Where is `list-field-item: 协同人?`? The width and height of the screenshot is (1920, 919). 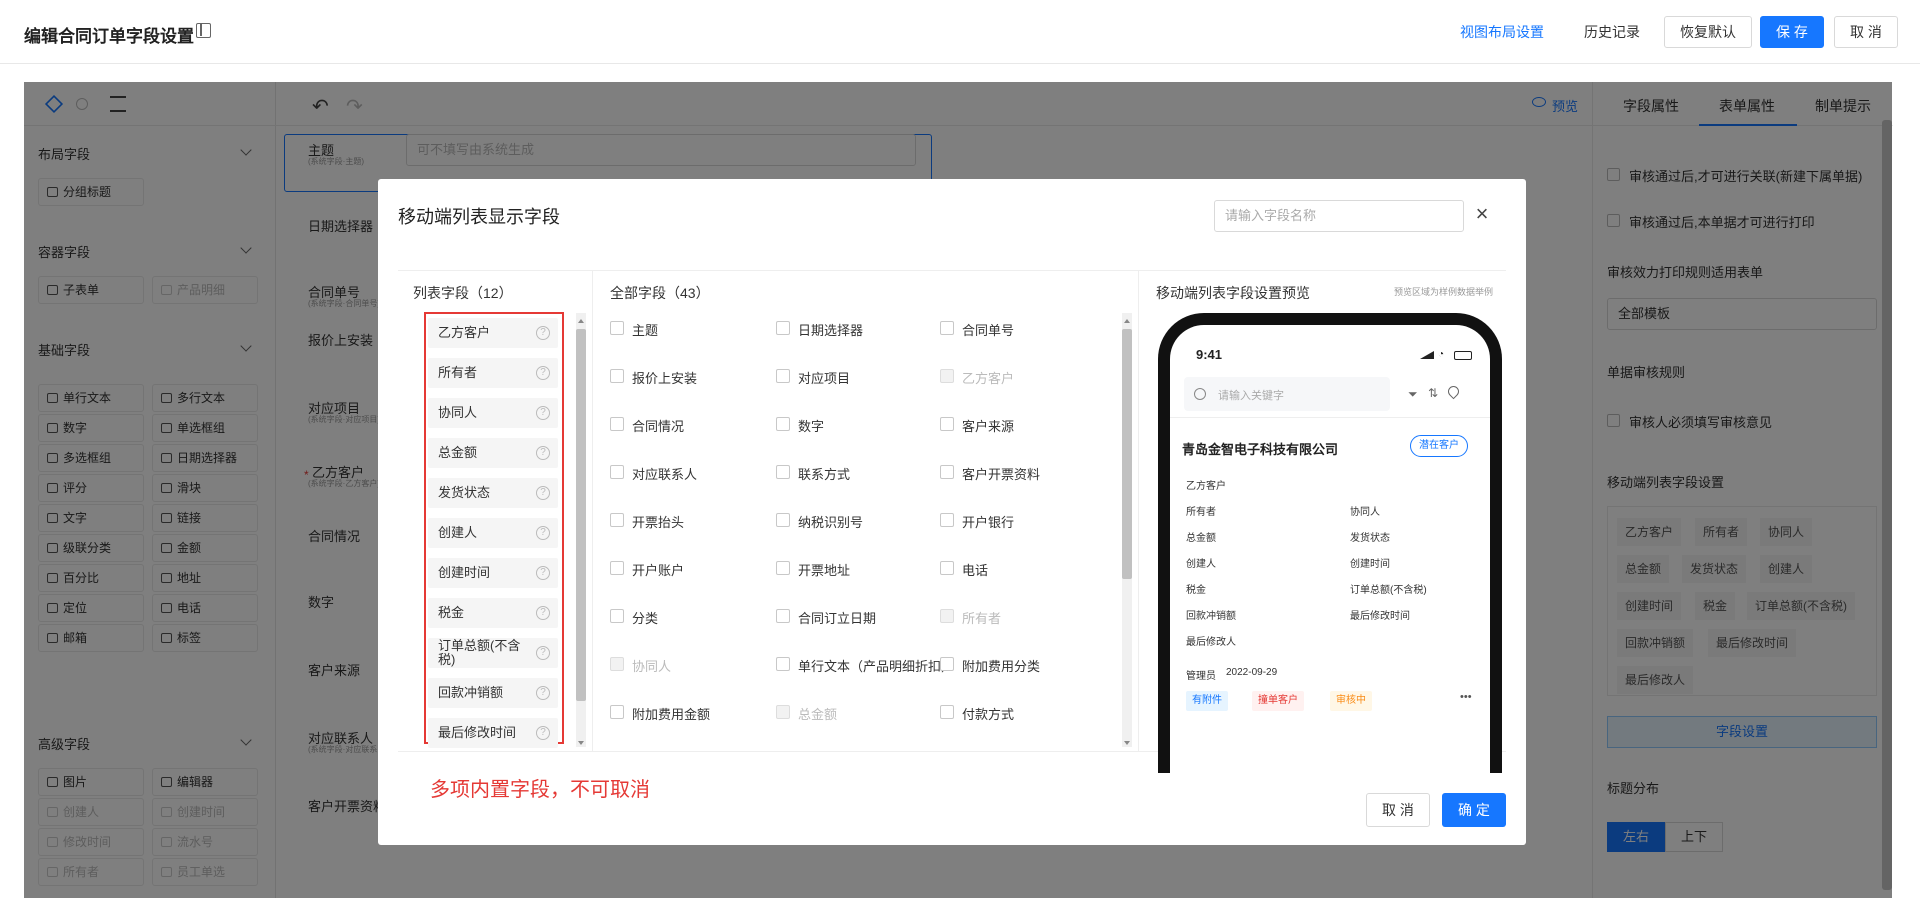
list-field-item: 协同人? is located at coordinates (493, 413).